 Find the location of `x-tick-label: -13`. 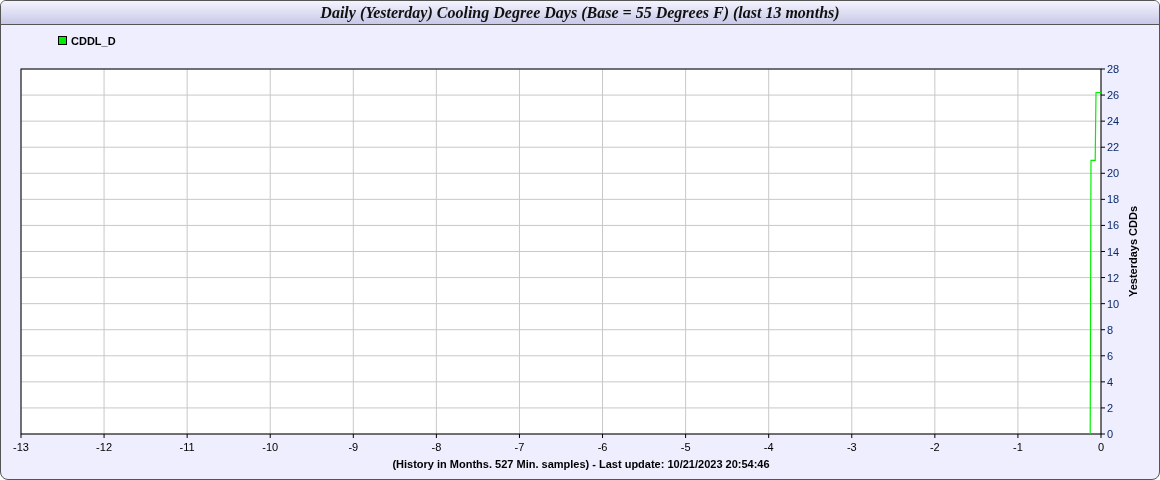

x-tick-label: -13 is located at coordinates (21, 447).